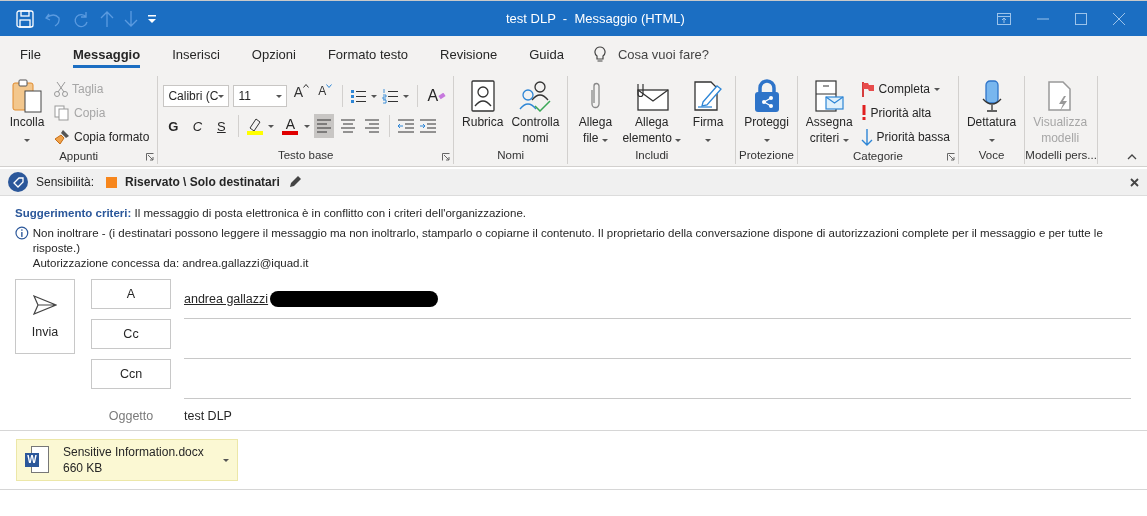 The width and height of the screenshot is (1147, 516). What do you see at coordinates (863, 113) in the screenshot?
I see `exclamation-icon` at bounding box center [863, 113].